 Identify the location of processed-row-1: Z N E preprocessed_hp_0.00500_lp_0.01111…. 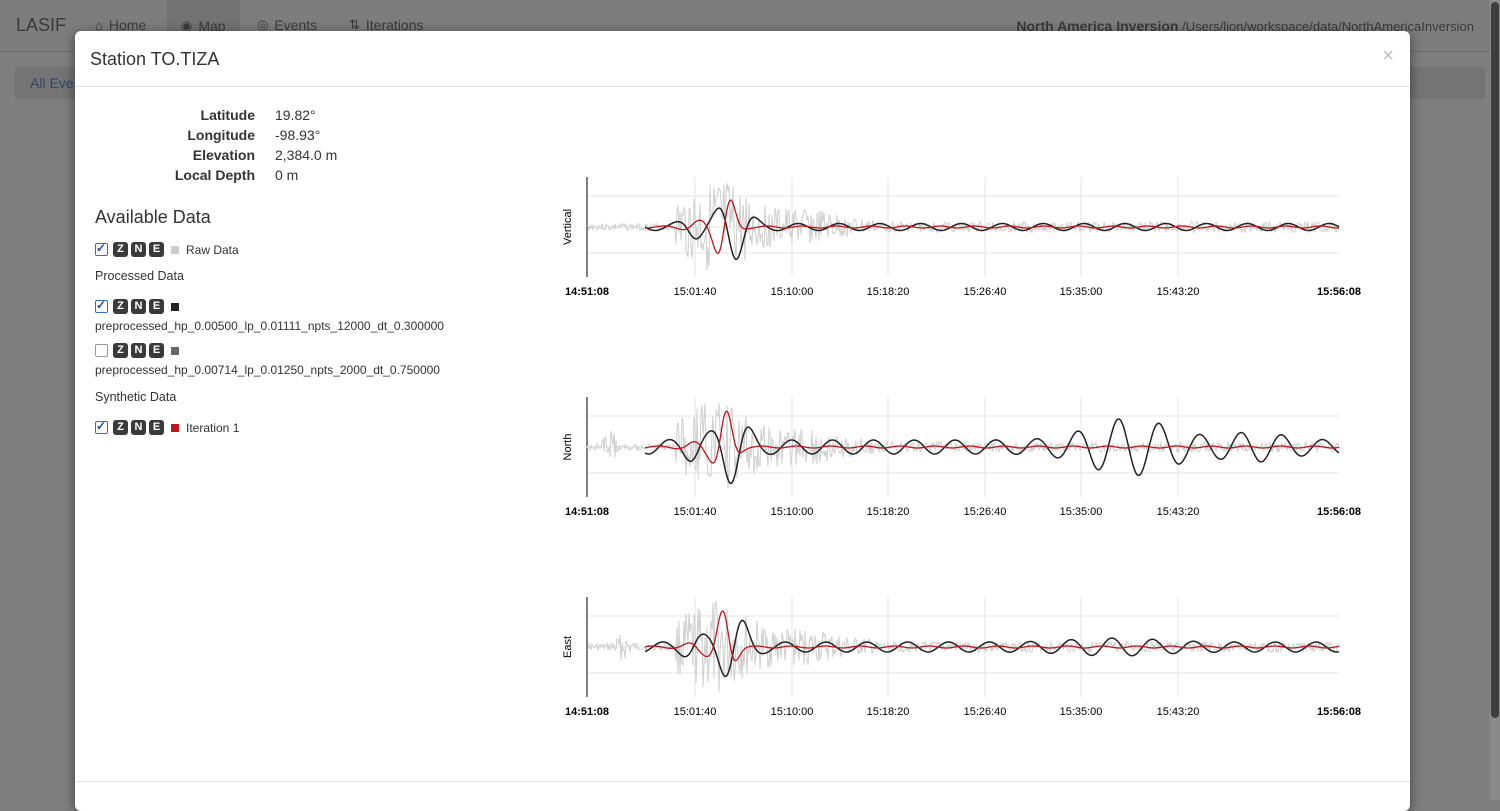
(269, 315).